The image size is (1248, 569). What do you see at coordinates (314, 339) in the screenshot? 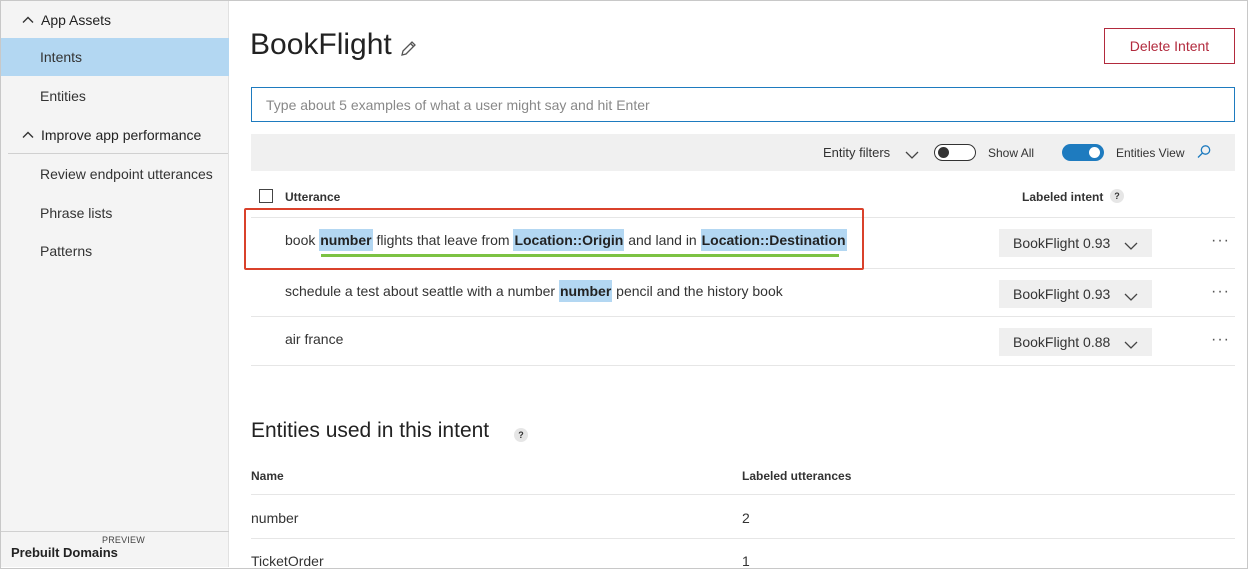
I see `utterance-text: air france` at bounding box center [314, 339].